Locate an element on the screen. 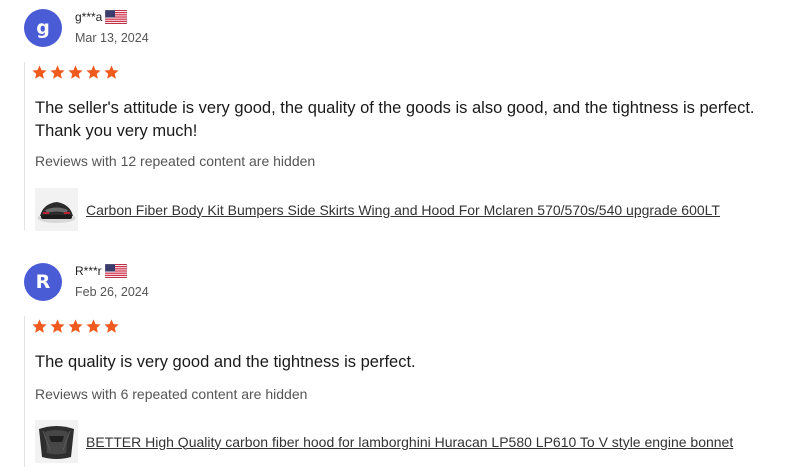 The image size is (800, 467). reviewer-username: R***r is located at coordinates (88, 271).